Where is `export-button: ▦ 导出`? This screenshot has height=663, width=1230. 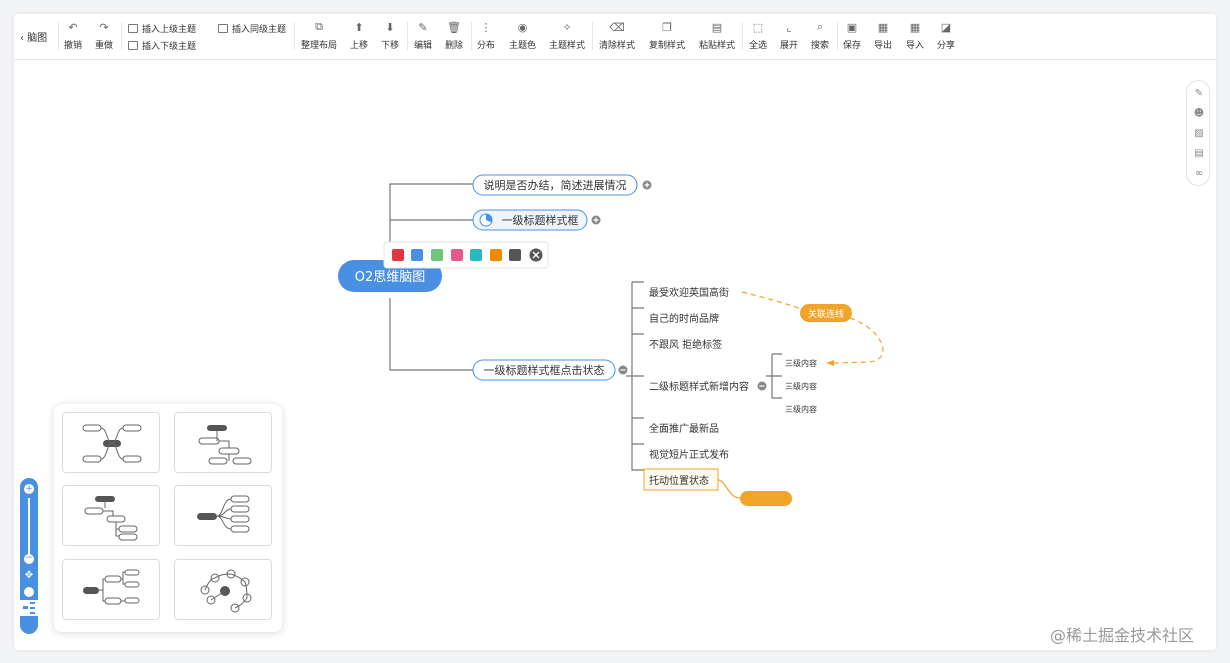 export-button: ▦ 导出 is located at coordinates (883, 36).